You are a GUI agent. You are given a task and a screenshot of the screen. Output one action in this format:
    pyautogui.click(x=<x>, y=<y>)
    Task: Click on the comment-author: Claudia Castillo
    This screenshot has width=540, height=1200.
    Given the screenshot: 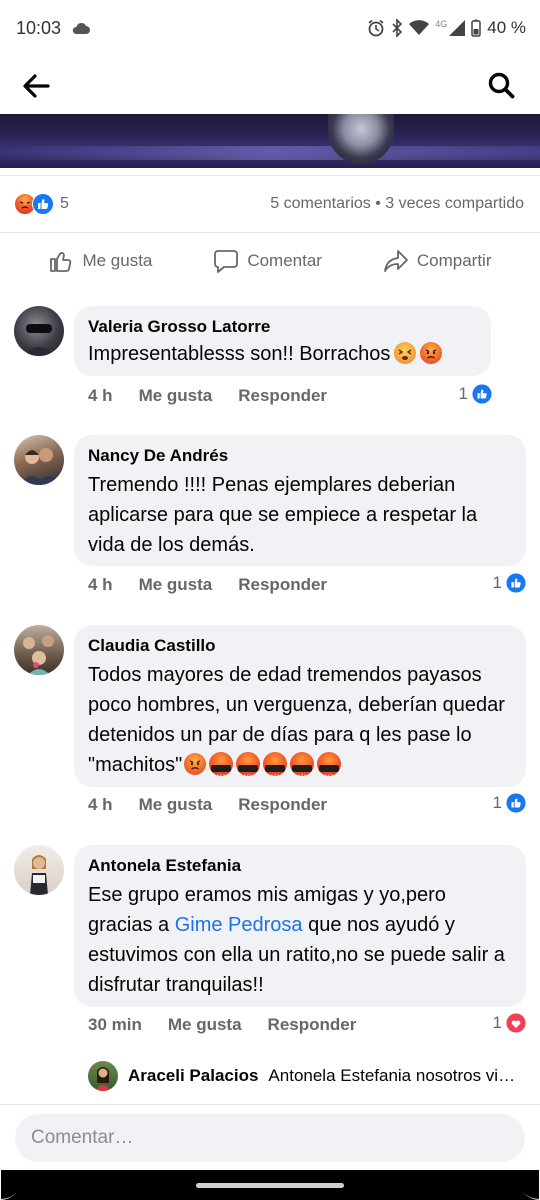 What is the action you would take?
    pyautogui.click(x=300, y=646)
    